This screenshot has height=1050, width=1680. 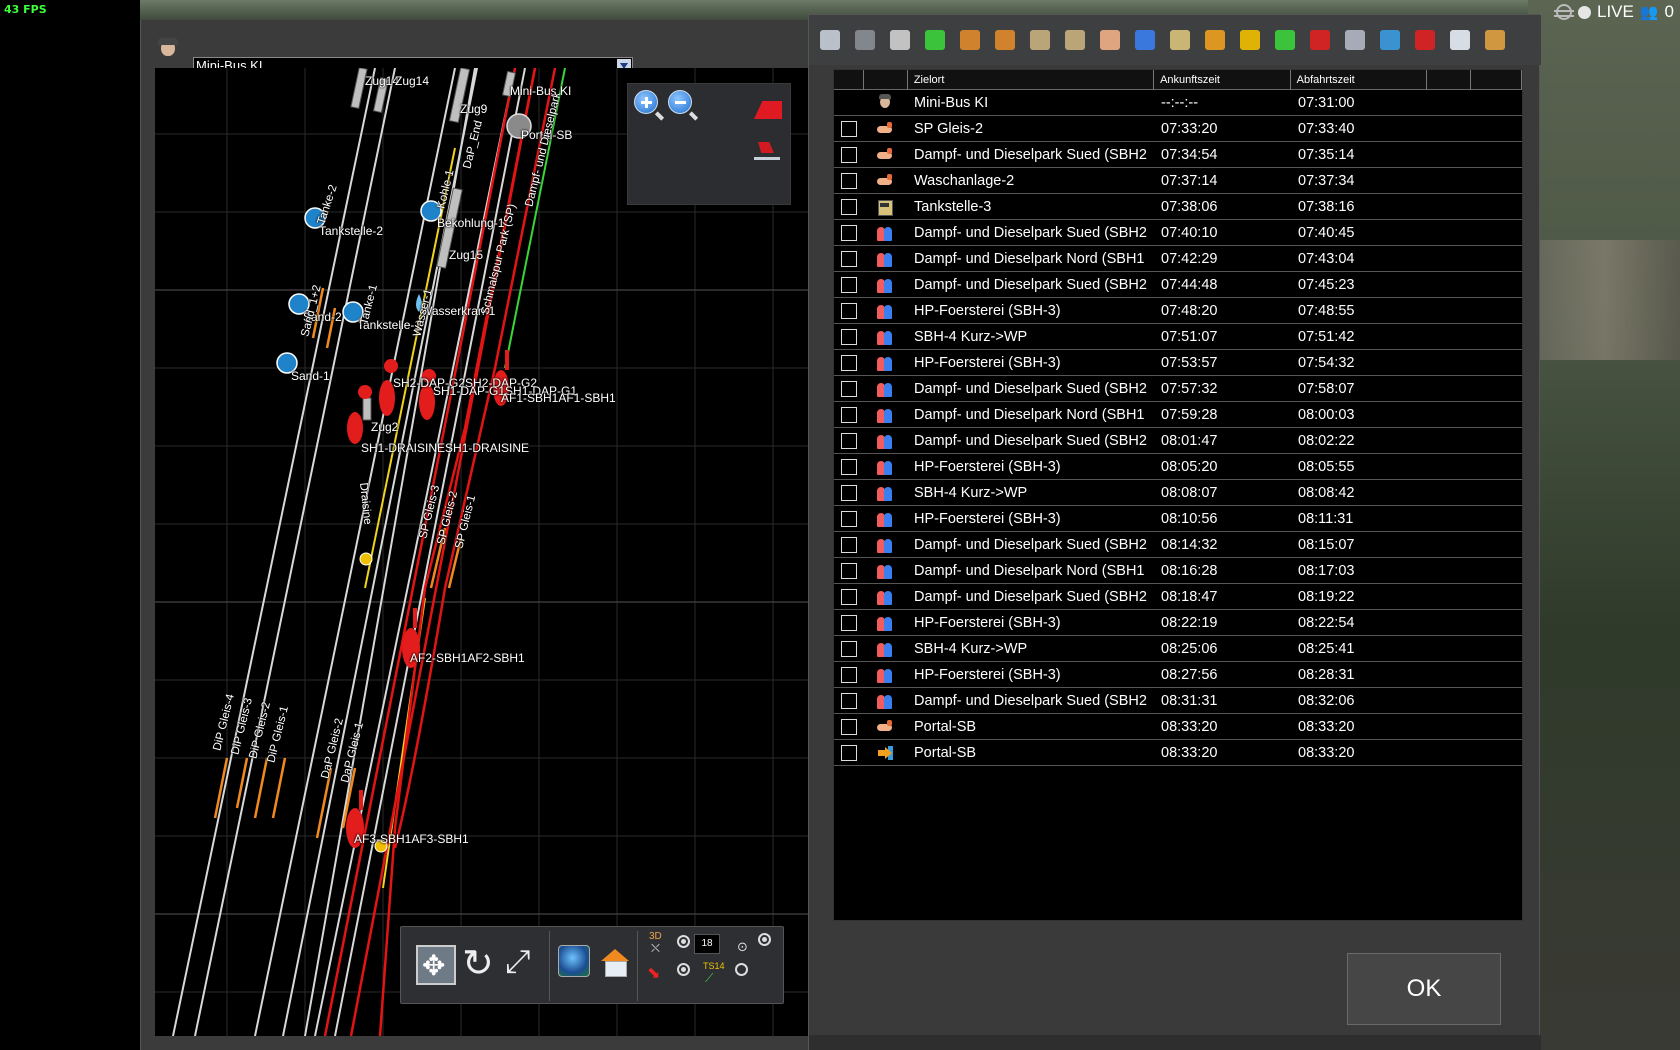 I want to click on settings-icon, so click(x=1355, y=40).